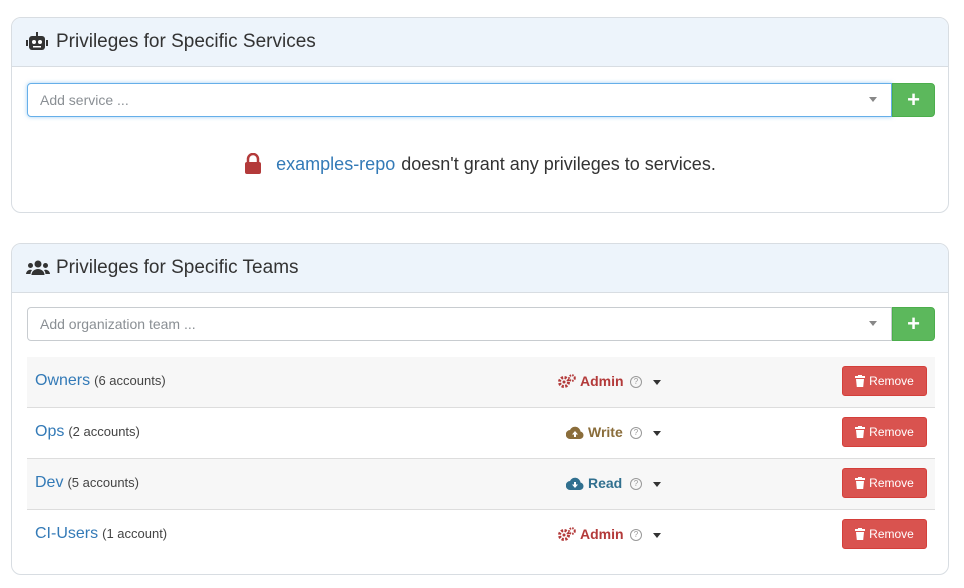 This screenshot has width=964, height=588. I want to click on table-row: CI-Users (1 account) Admin ? Remove, so click(481, 535).